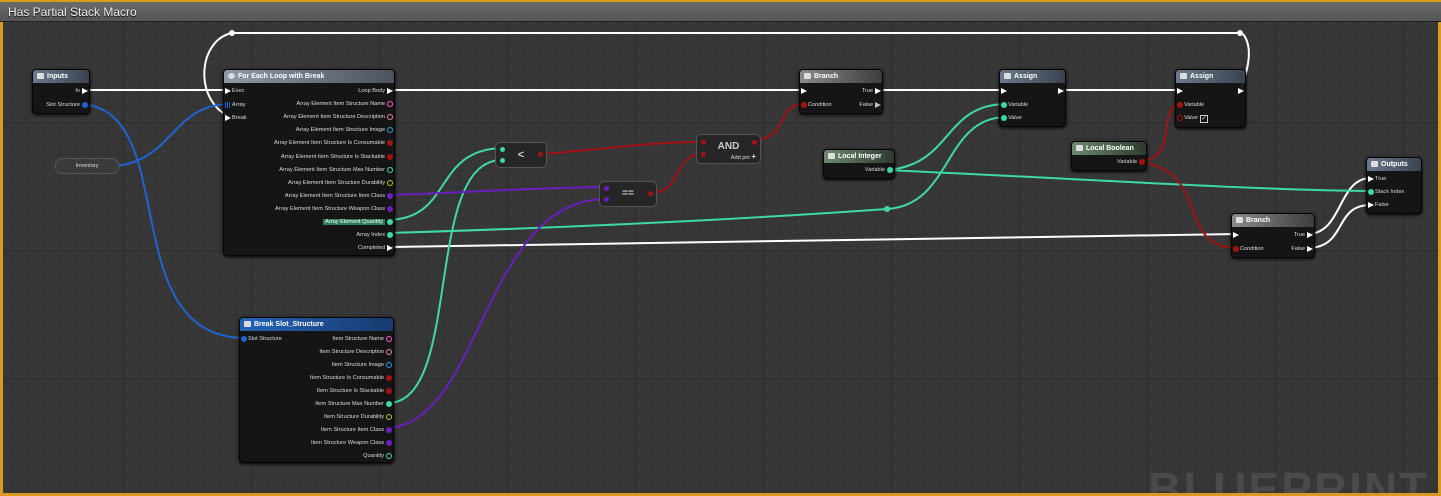 The image size is (1441, 496). Describe the element at coordinates (870, 105) in the screenshot. I see `branch1-false-out: False` at that location.